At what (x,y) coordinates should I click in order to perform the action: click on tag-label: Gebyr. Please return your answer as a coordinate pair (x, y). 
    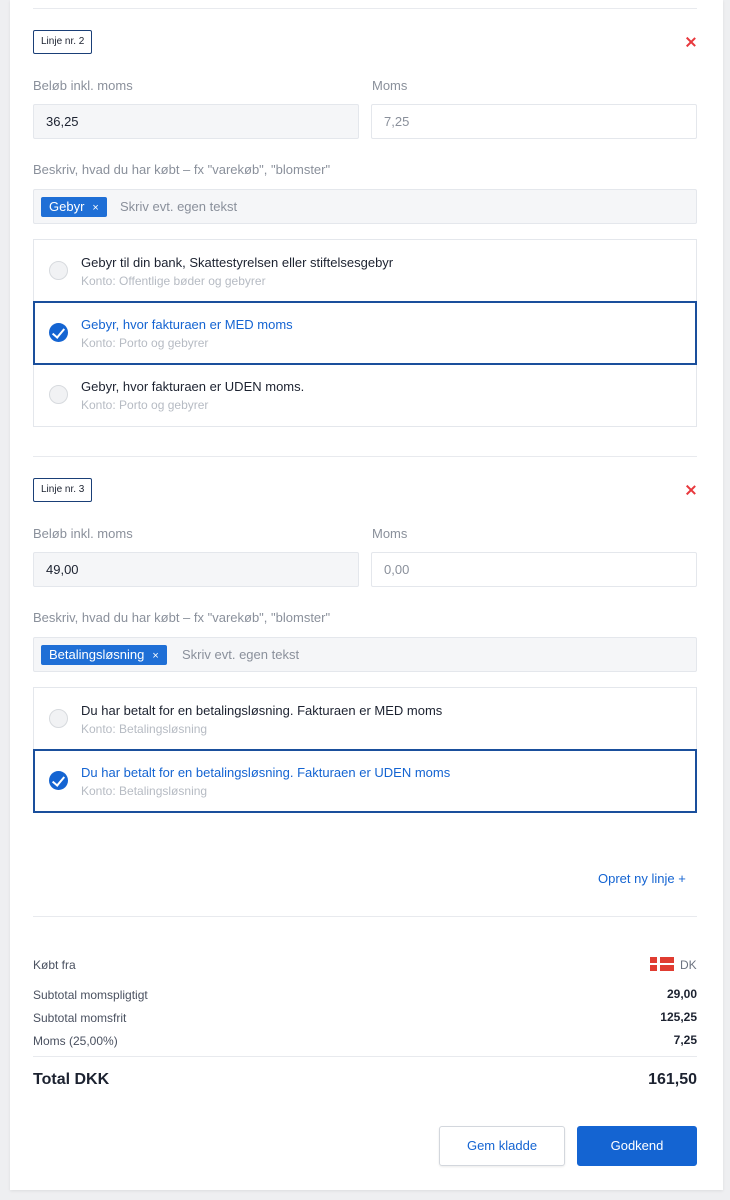
    Looking at the image, I should click on (67, 206).